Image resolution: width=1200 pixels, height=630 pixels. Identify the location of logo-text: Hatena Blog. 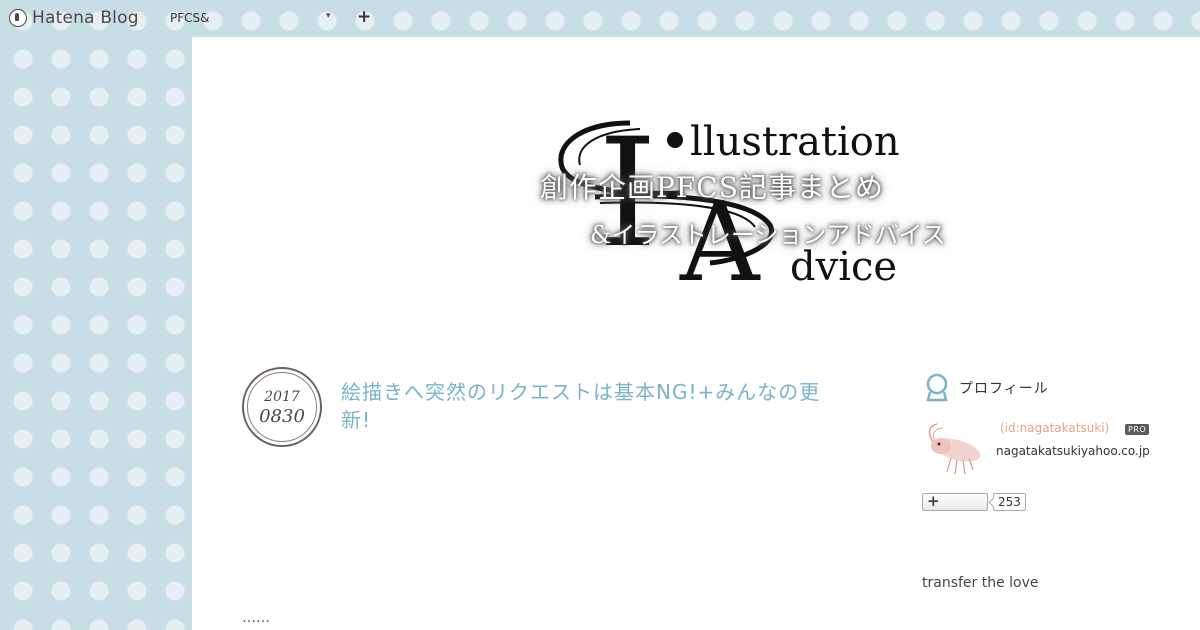
(85, 18).